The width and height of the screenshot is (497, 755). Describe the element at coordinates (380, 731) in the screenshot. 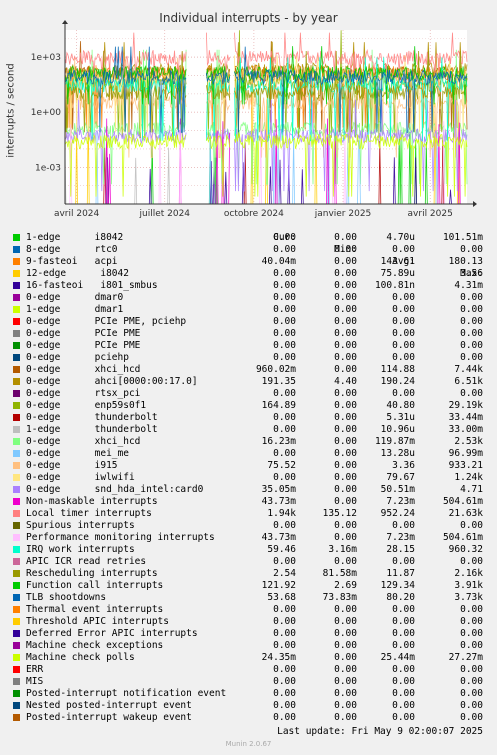

I see `last-update: Last update: Fri May 9 02:00:07 2025` at that location.